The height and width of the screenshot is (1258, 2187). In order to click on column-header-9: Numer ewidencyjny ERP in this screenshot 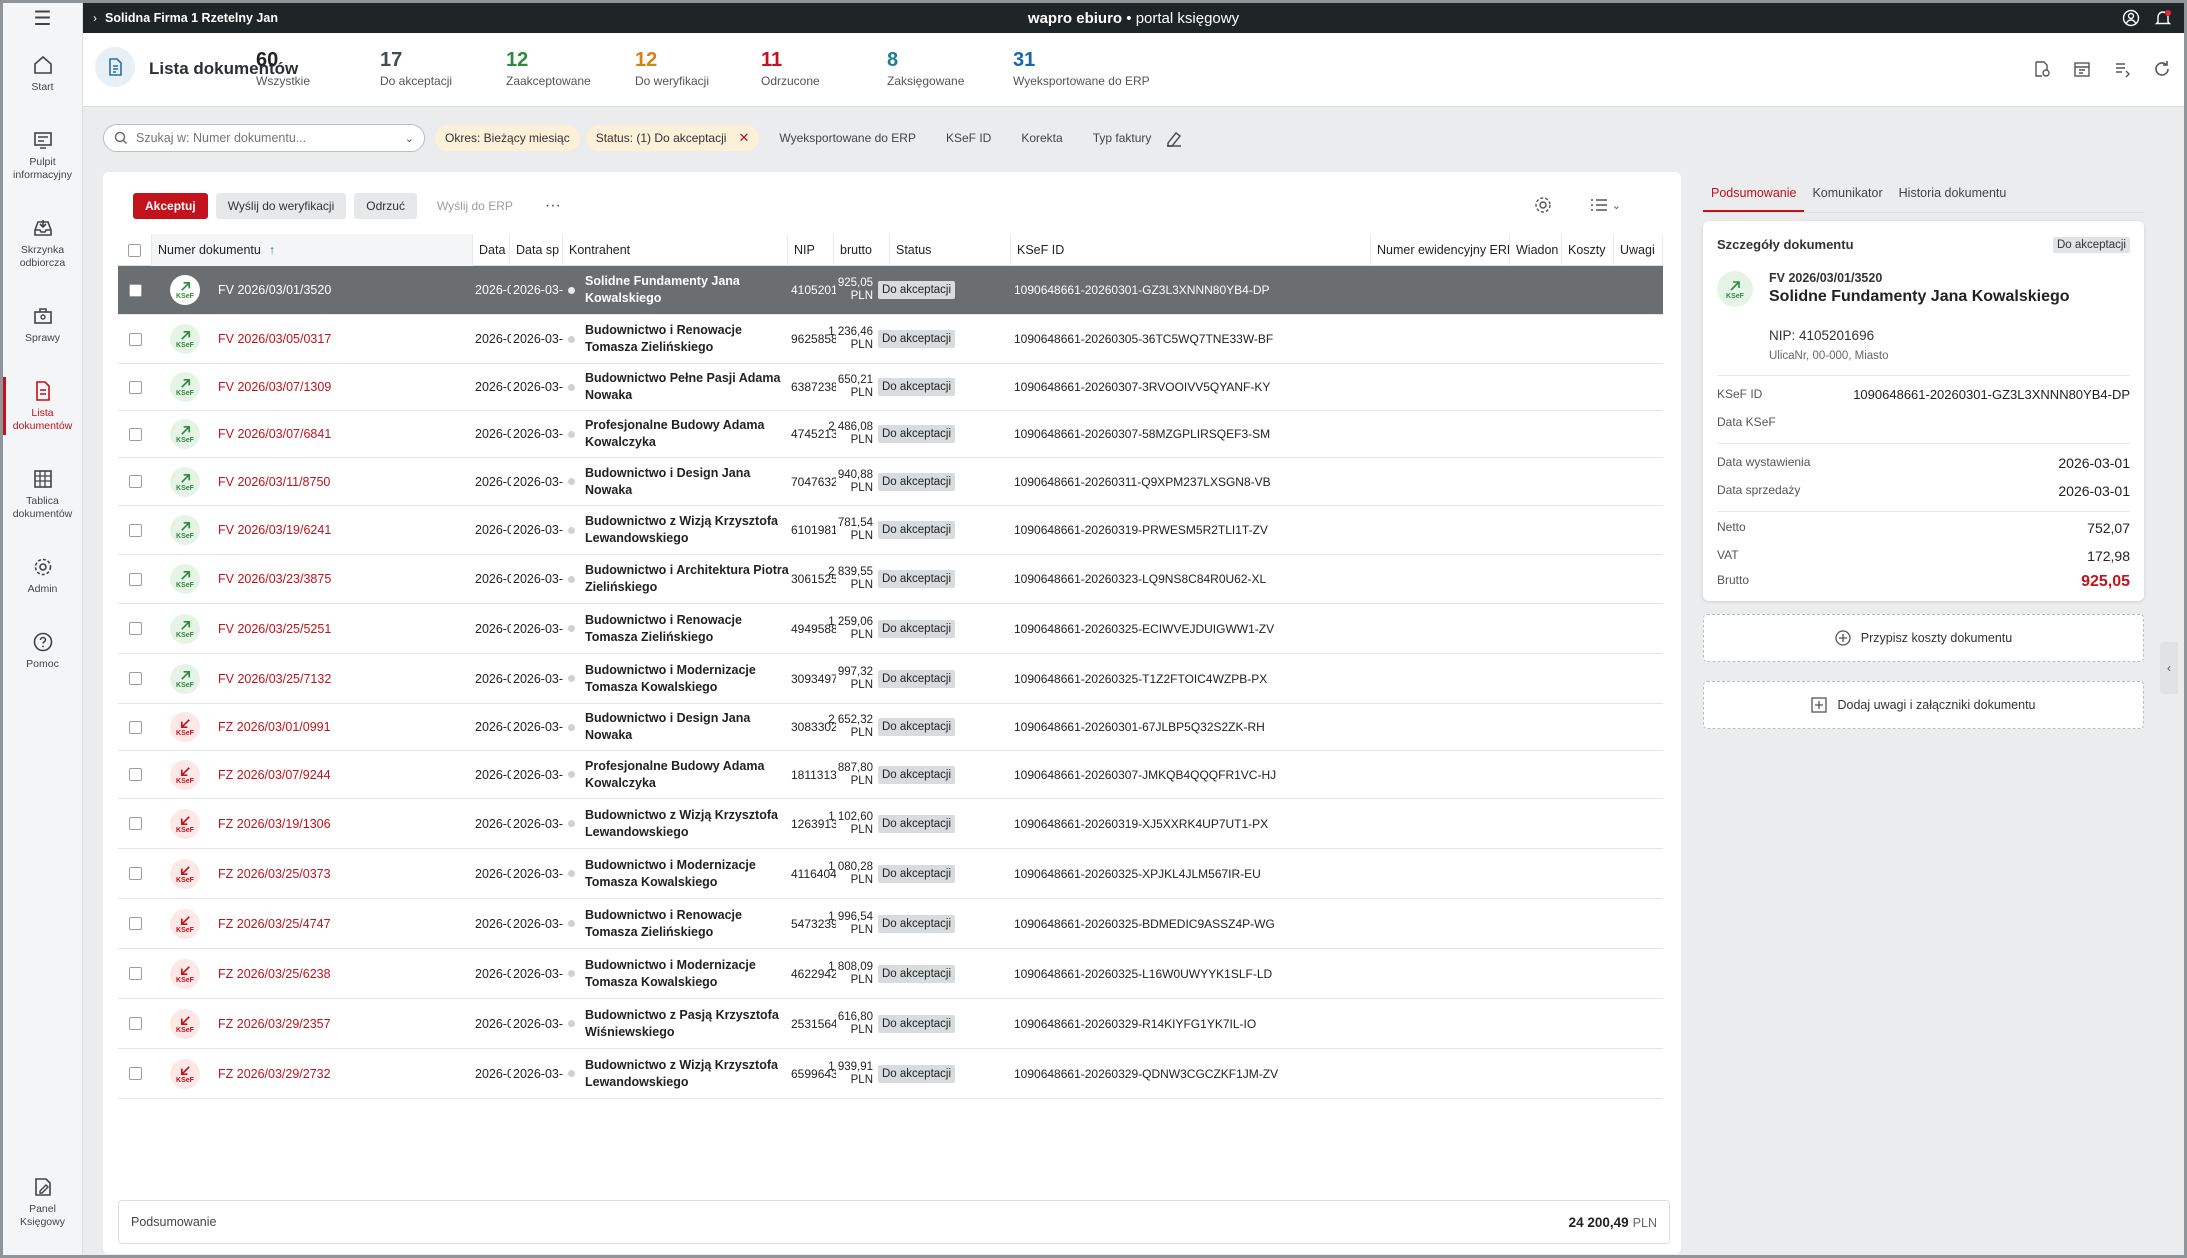, I will do `click(1440, 250)`.